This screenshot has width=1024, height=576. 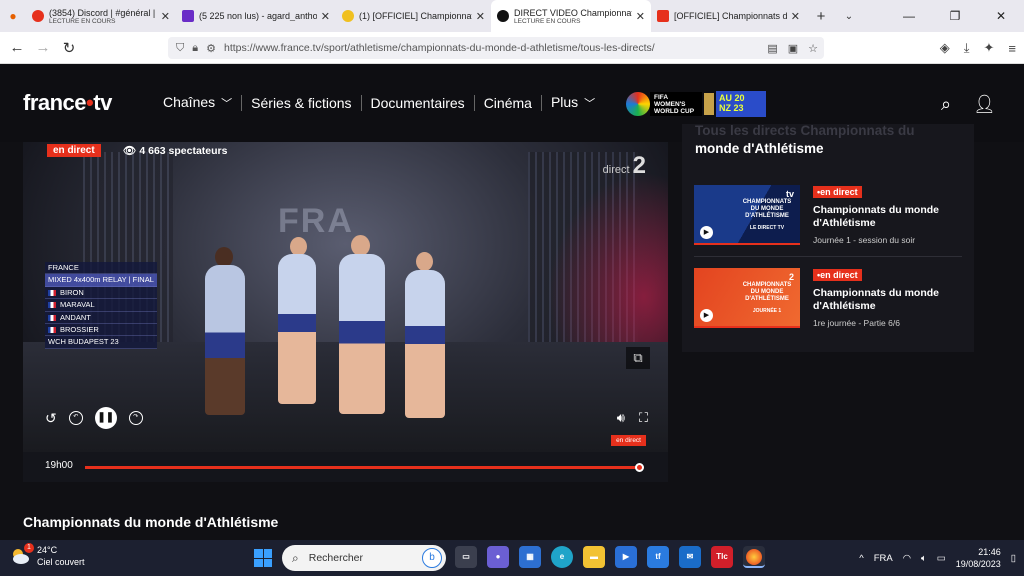 I want to click on francetv-favicon-icon, so click(x=503, y=16).